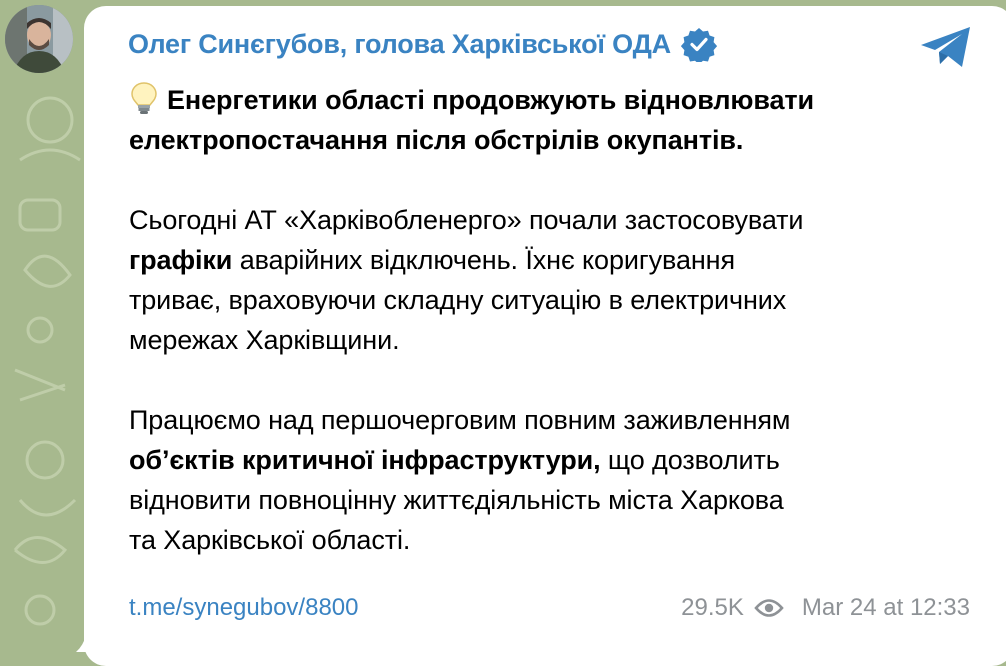 The height and width of the screenshot is (666, 1006). What do you see at coordinates (769, 608) in the screenshot?
I see `eye-icon` at bounding box center [769, 608].